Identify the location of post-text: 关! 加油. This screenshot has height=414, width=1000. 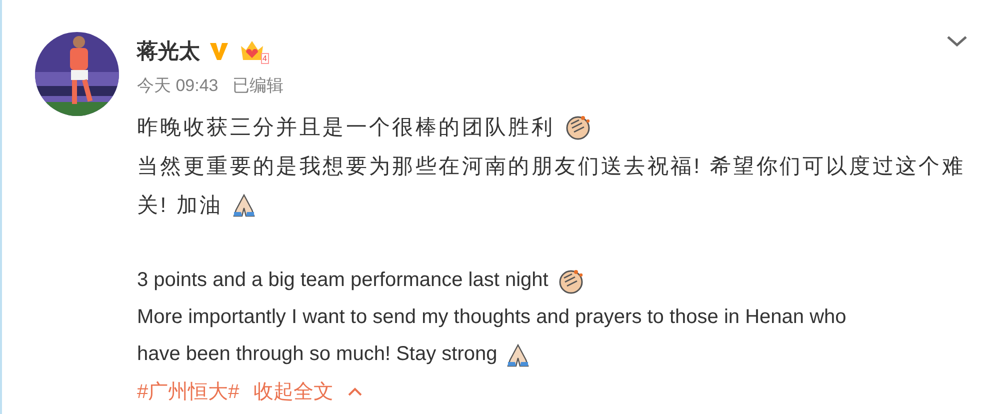
(180, 205).